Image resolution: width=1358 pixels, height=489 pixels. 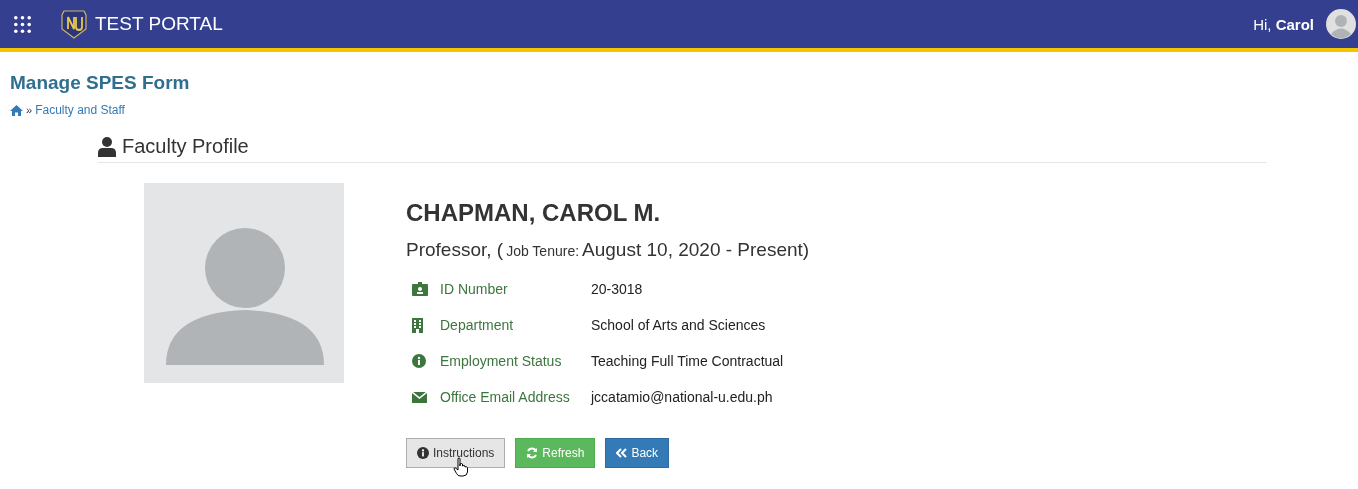 I want to click on envelope-icon, so click(x=419, y=397).